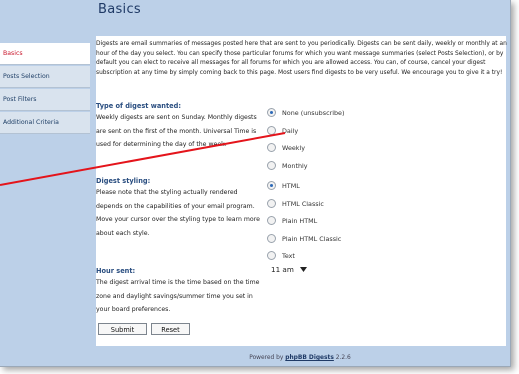 The height and width of the screenshot is (374, 519). What do you see at coordinates (309, 358) in the screenshot?
I see `phpbb-digests-link: phpBB Digests` at bounding box center [309, 358].